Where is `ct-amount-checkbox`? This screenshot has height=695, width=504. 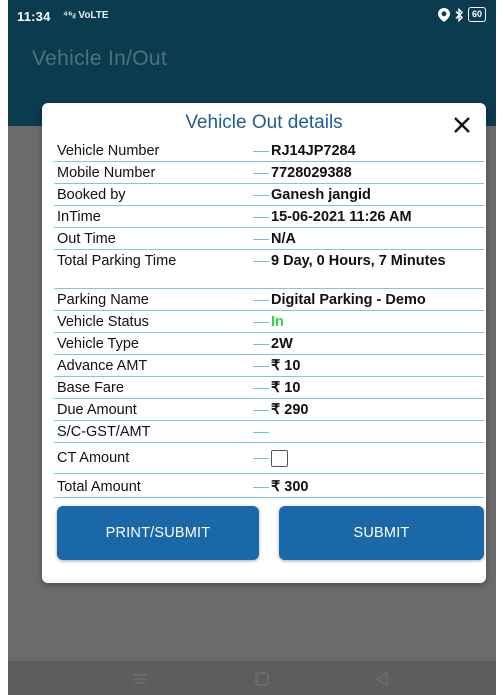
ct-amount-checkbox is located at coordinates (279, 458).